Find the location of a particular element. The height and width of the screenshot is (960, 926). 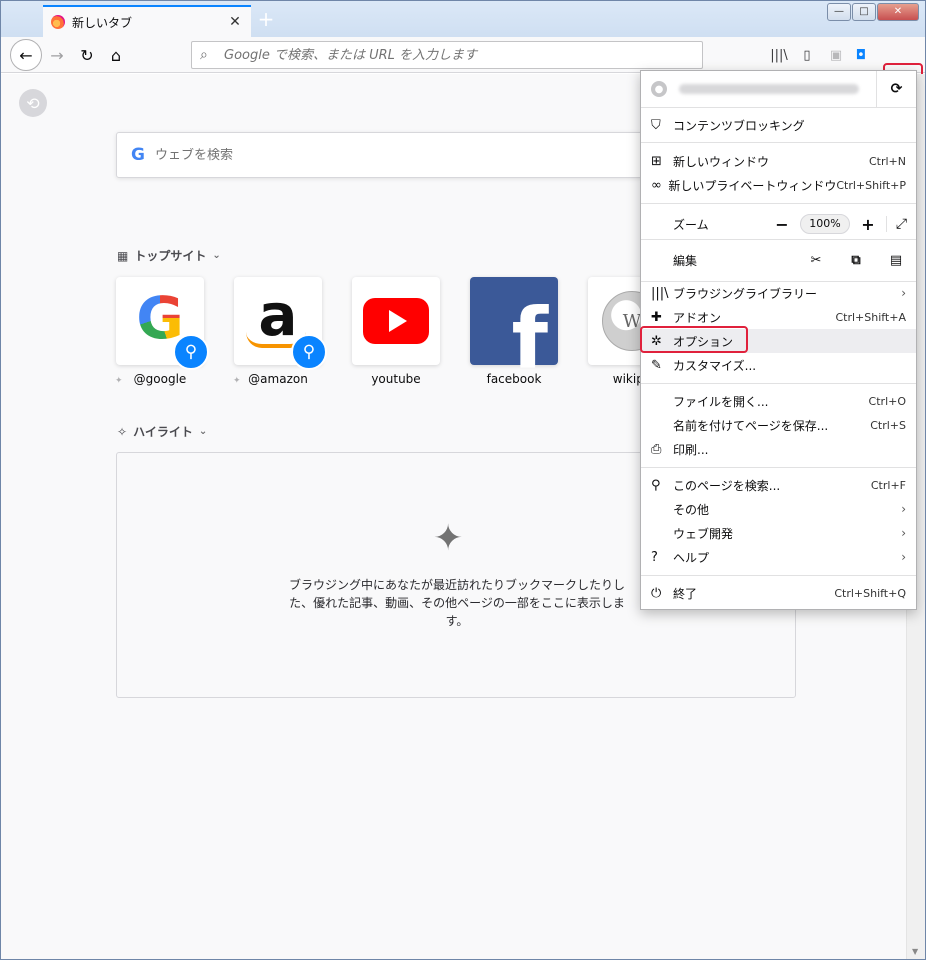

close-icon: ✕ is located at coordinates (235, 22).